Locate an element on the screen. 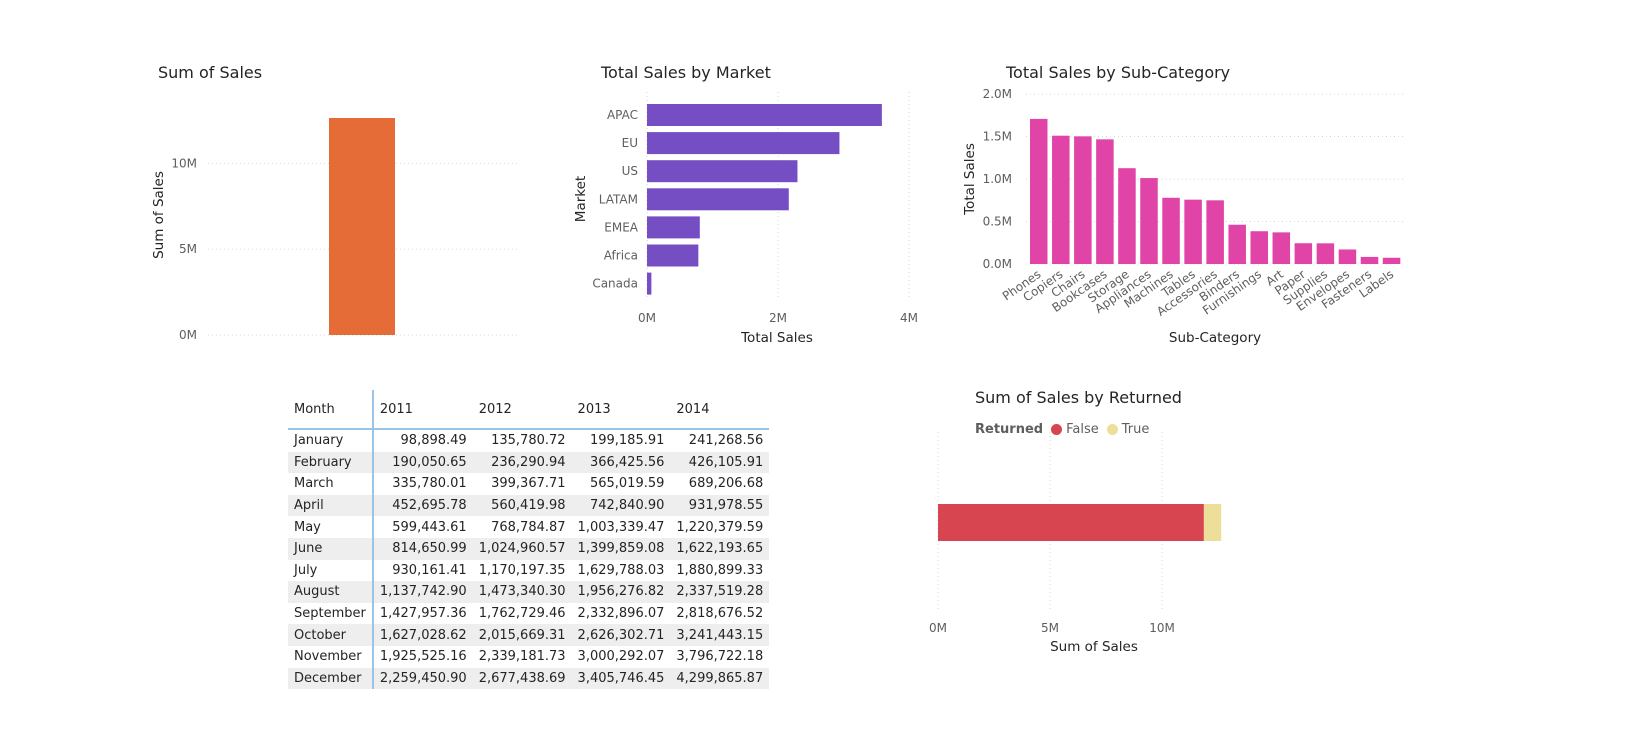 Image resolution: width=1642 pixels, height=754 pixels. column-header-year: 2013 is located at coordinates (621, 410).